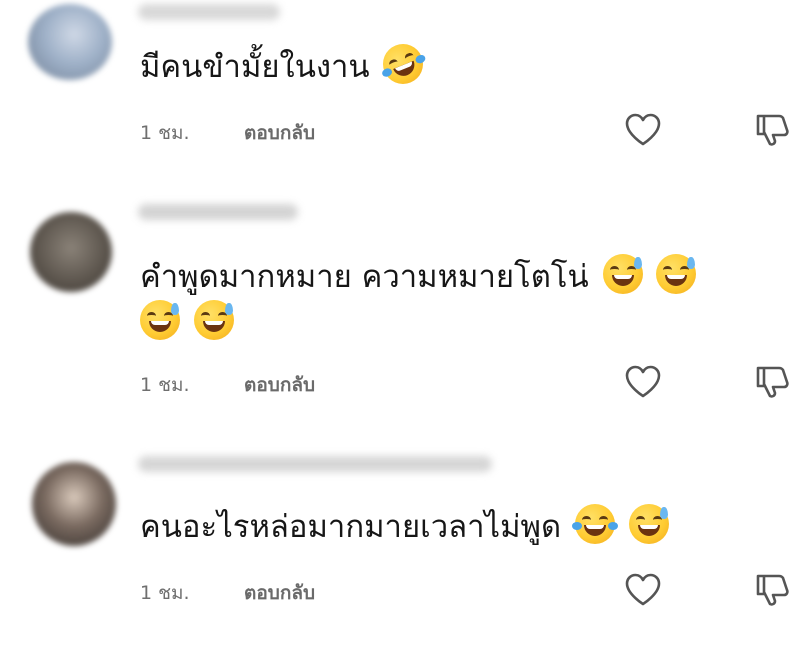  What do you see at coordinates (594, 524) in the screenshot?
I see `face-with-tears-of-joy-emoji` at bounding box center [594, 524].